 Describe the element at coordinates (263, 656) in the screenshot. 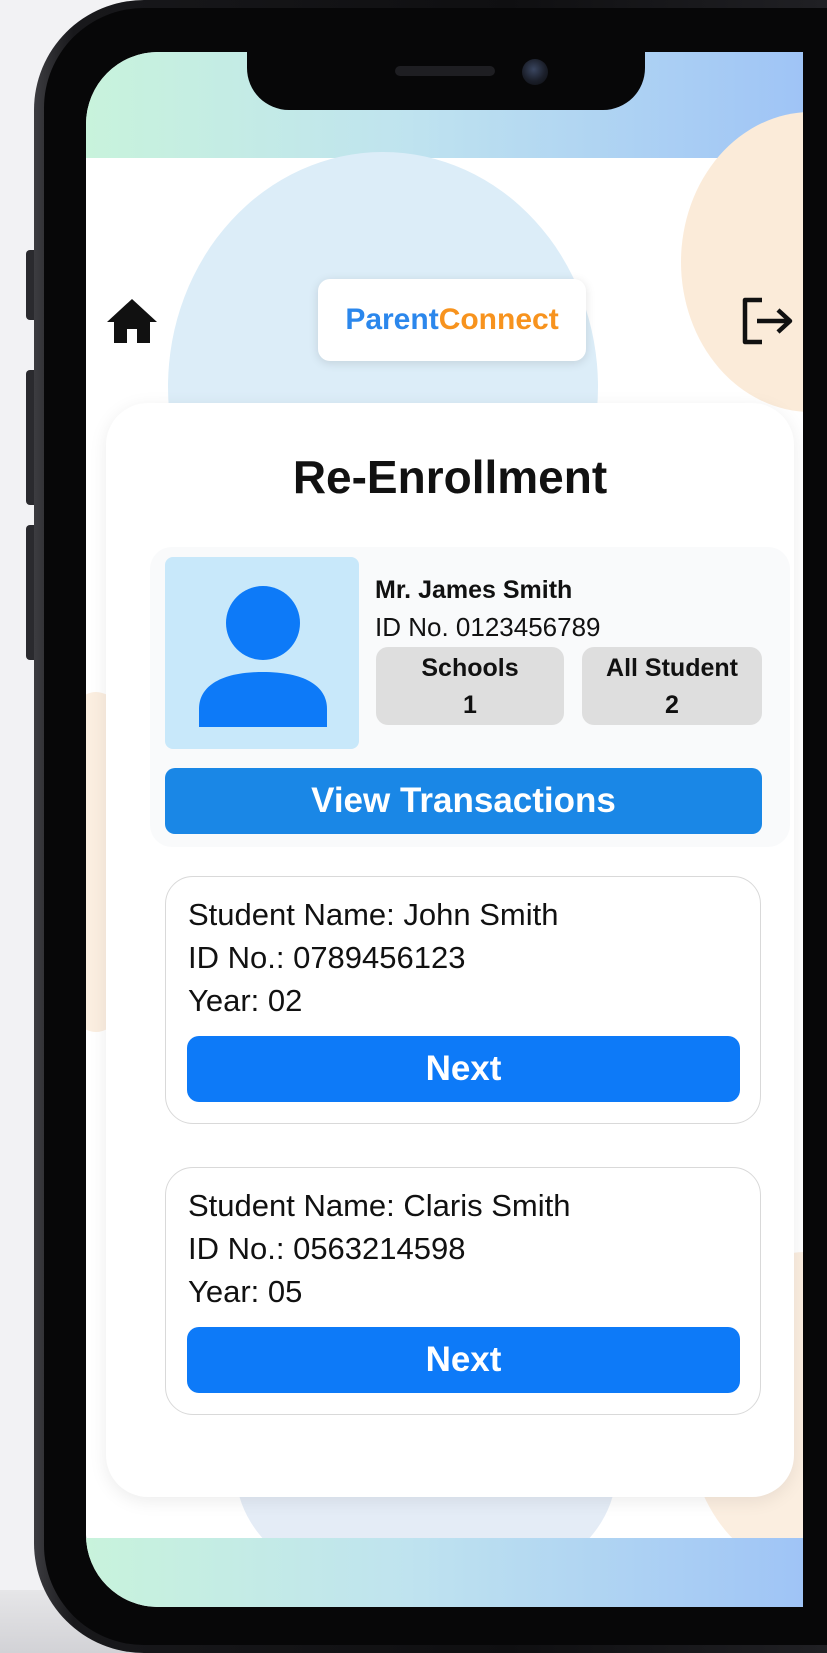

I see `user-avatar-icon` at that location.